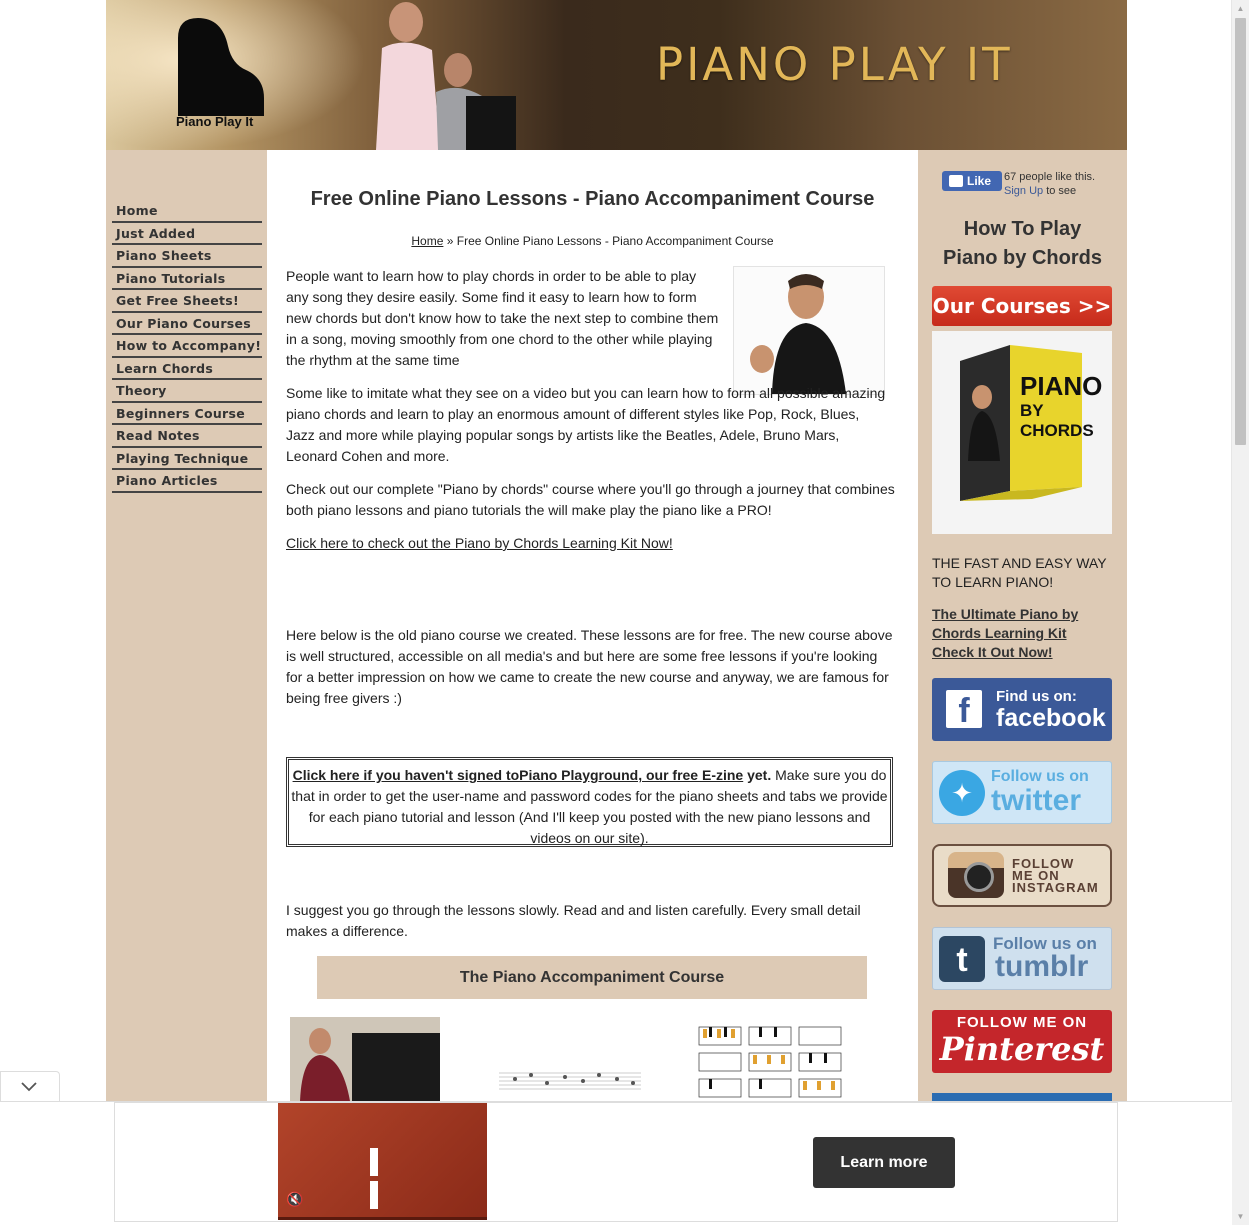 The width and height of the screenshot is (1249, 1226). I want to click on pinterest-follow-badge: FOLLOW ME ON Pinterest, so click(1022, 1041).